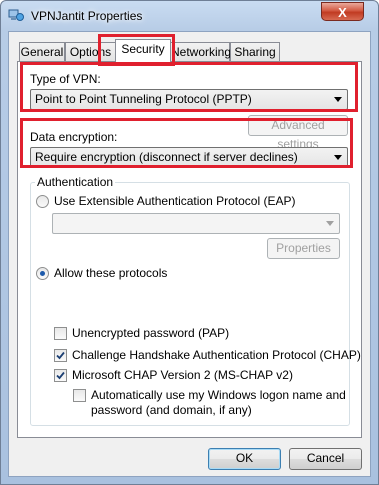  I want to click on auto-logon-checkbox, so click(79, 395).